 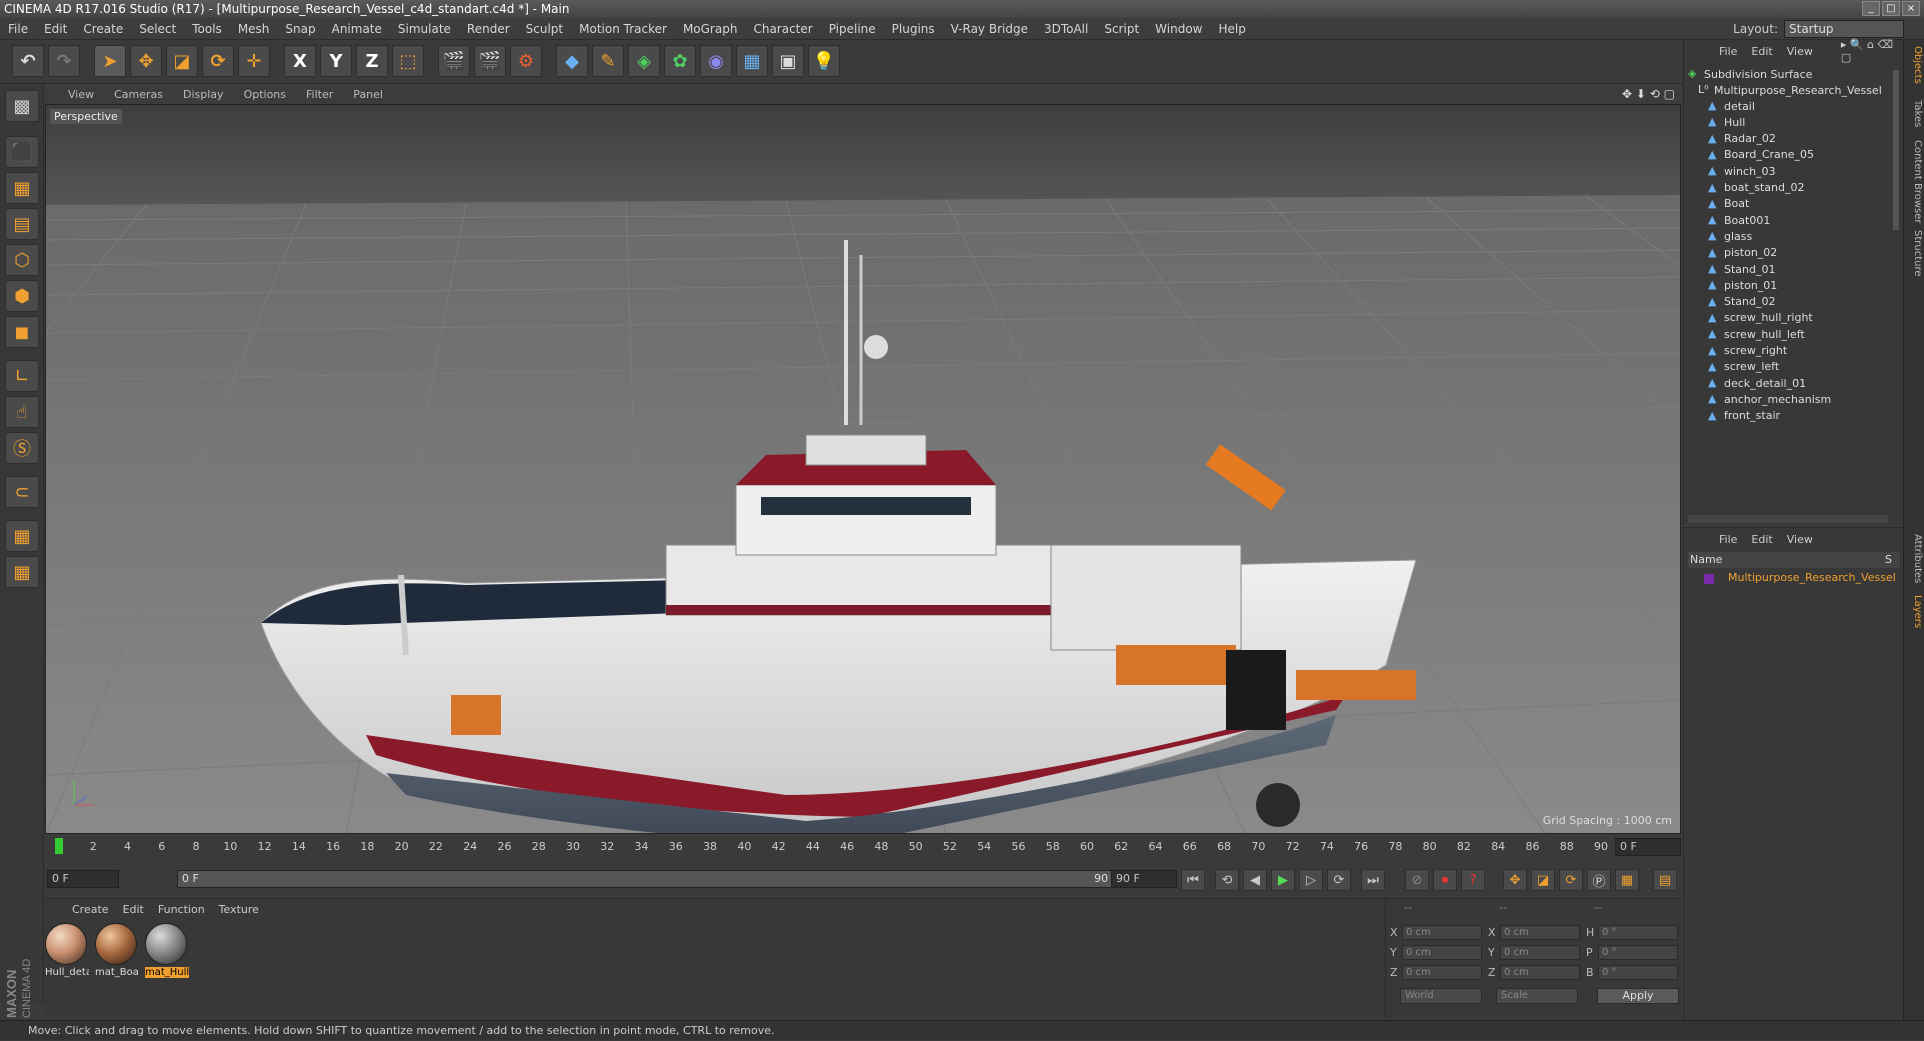 I want to click on object-row: ▲ front_stair, so click(x=1810, y=416).